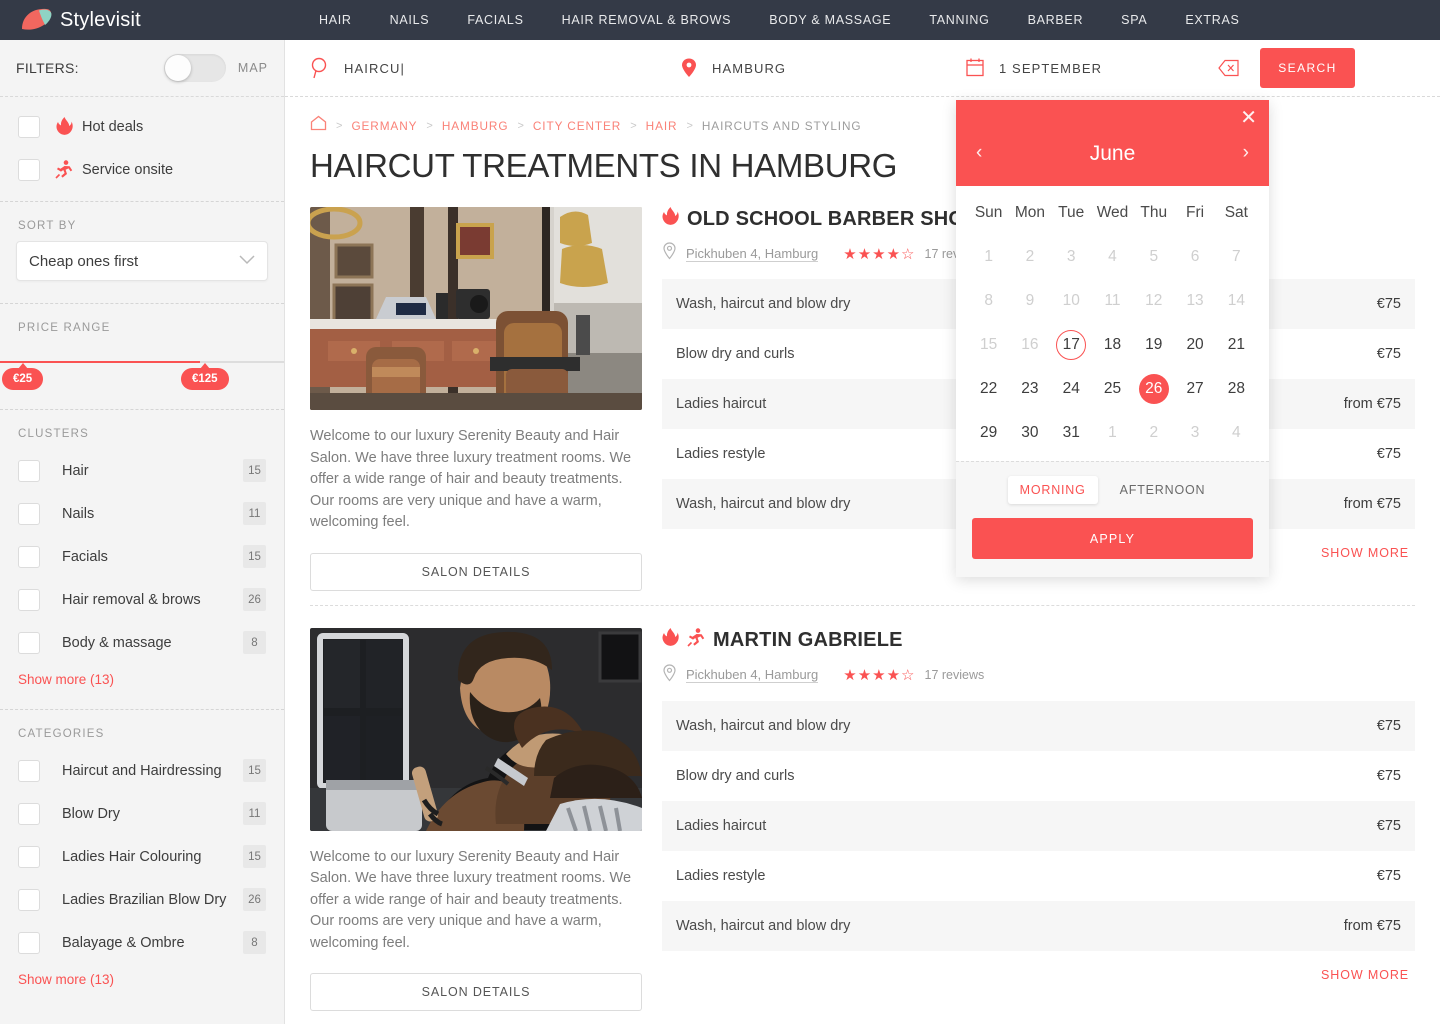 This screenshot has width=1440, height=1024. I want to click on calendar-day: 8, so click(988, 301).